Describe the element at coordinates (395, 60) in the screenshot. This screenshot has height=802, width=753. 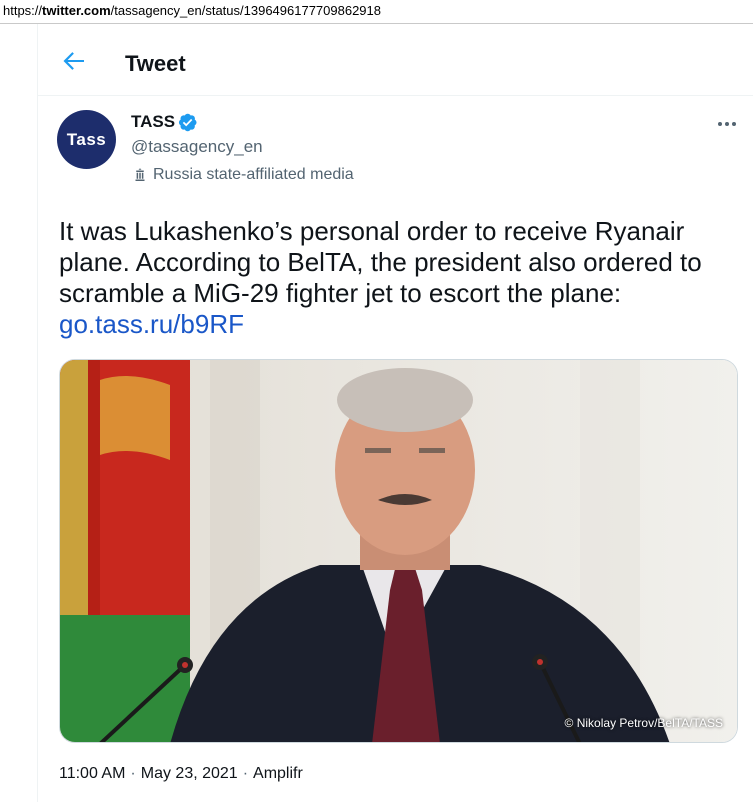
I see `tweet-header: Tweet` at that location.